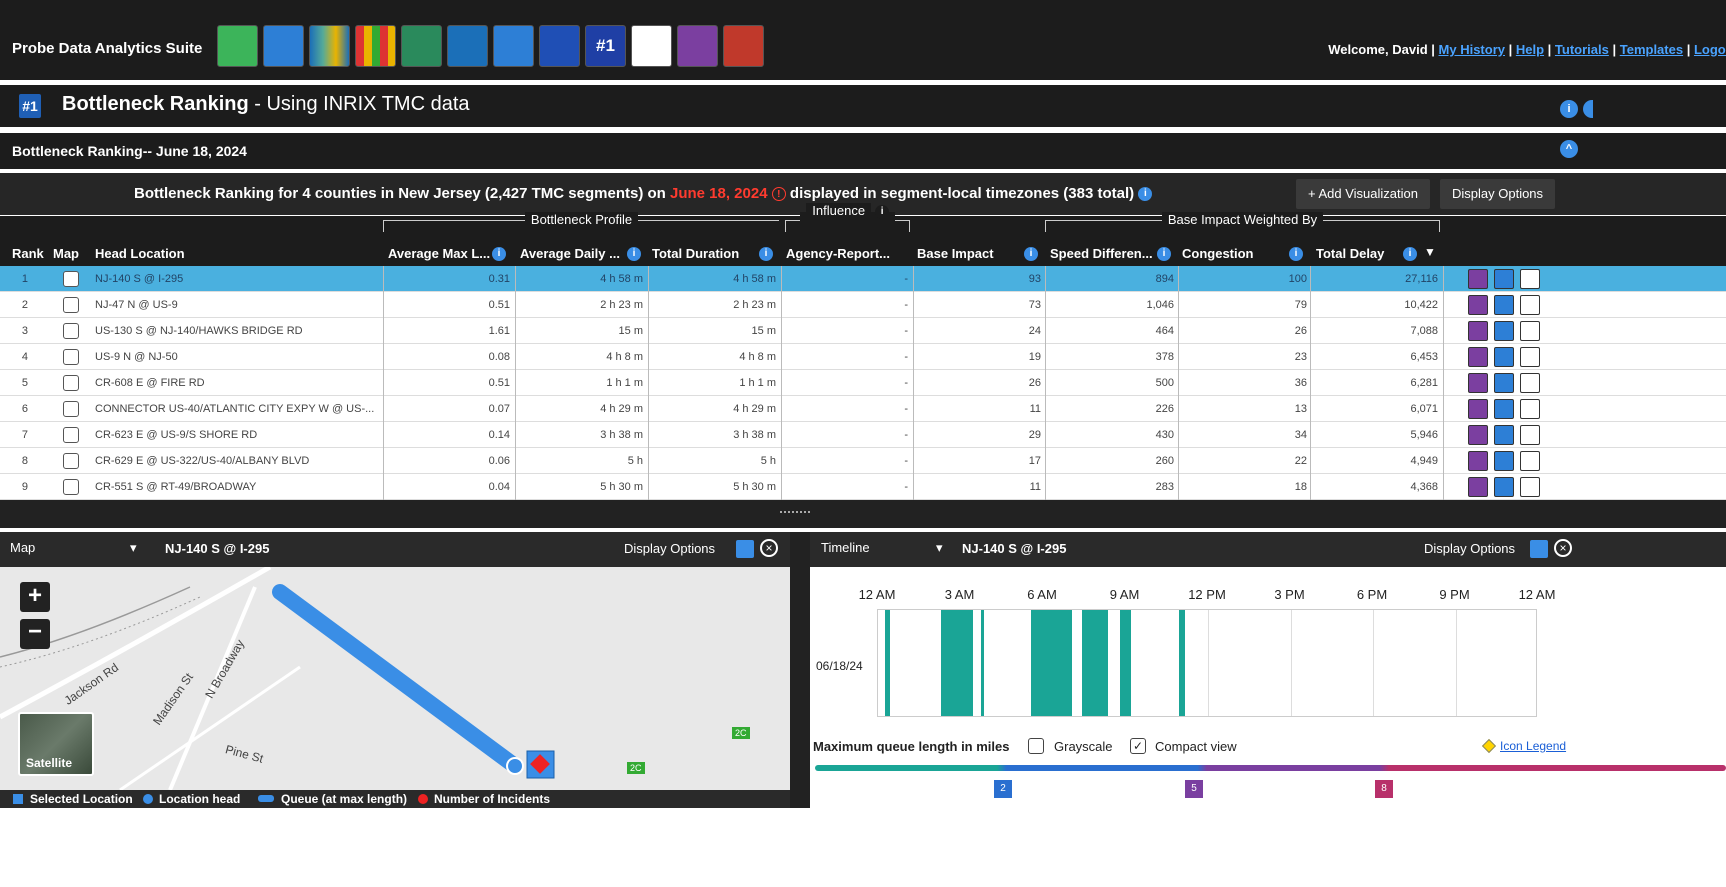 The width and height of the screenshot is (1726, 887). Describe the element at coordinates (1296, 254) in the screenshot. I see `congestion-info-icon: i` at that location.